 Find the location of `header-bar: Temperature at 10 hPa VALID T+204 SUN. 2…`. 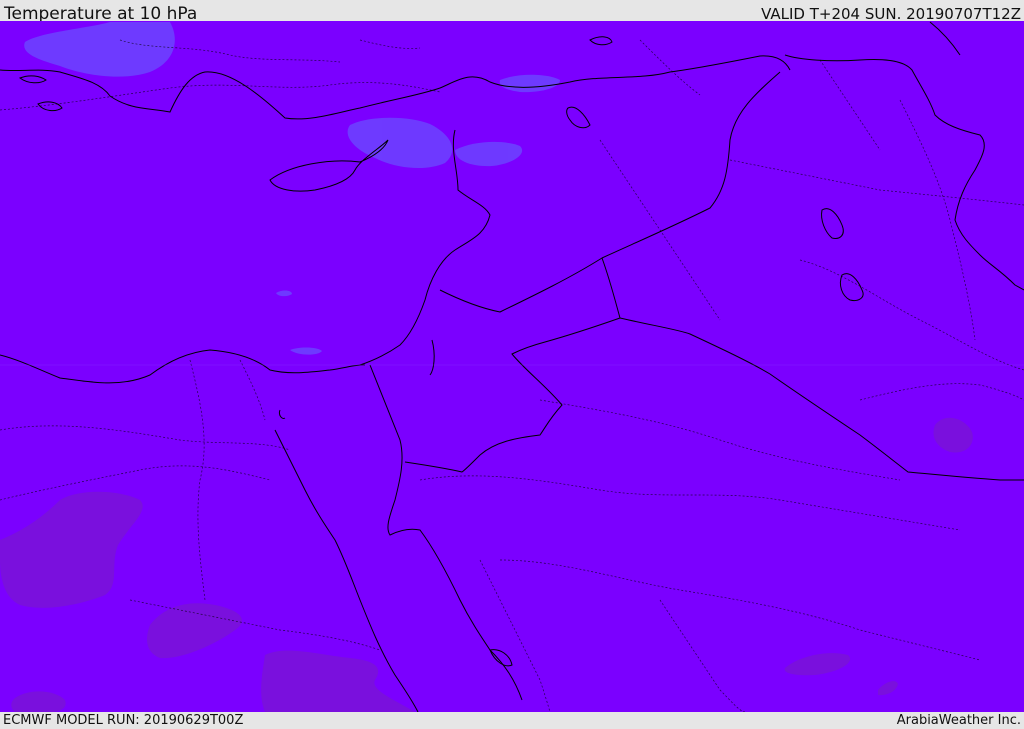

header-bar: Temperature at 10 hPa VALID T+204 SUN. 2… is located at coordinates (512, 12).